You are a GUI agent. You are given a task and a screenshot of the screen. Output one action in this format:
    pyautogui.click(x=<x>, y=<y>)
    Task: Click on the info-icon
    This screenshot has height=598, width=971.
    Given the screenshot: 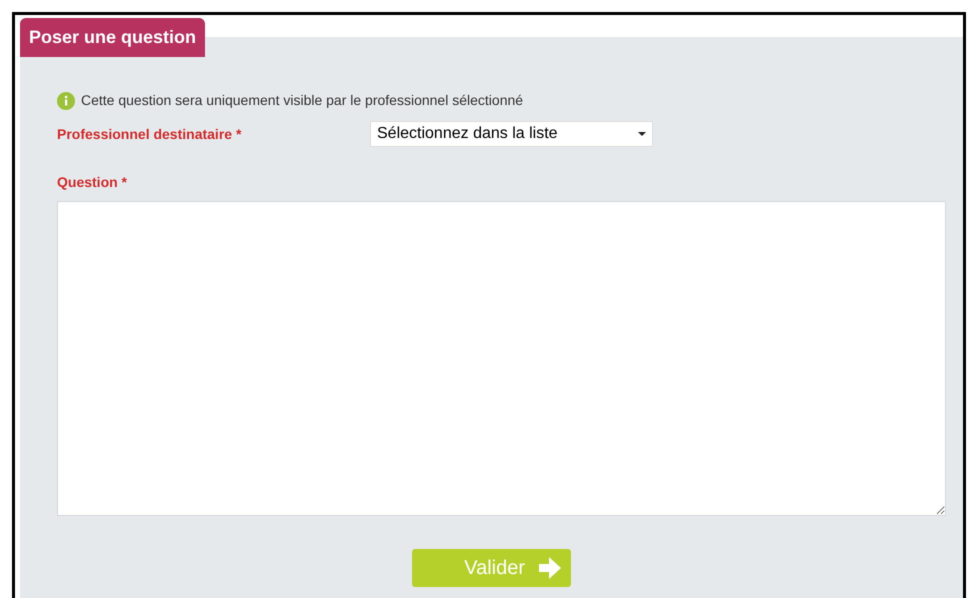 What is the action you would take?
    pyautogui.click(x=66, y=101)
    